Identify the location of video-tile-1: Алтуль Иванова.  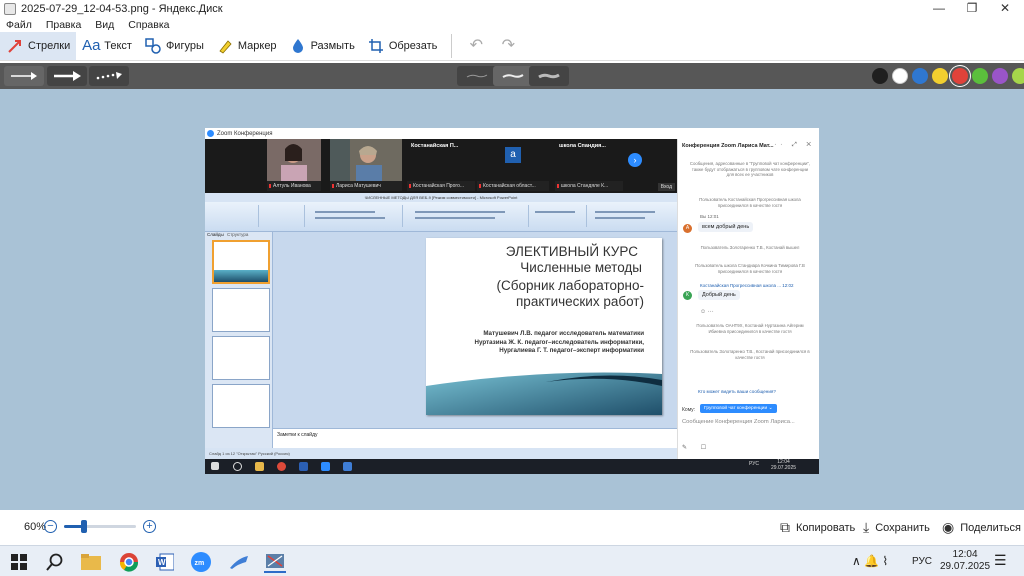
(294, 165).